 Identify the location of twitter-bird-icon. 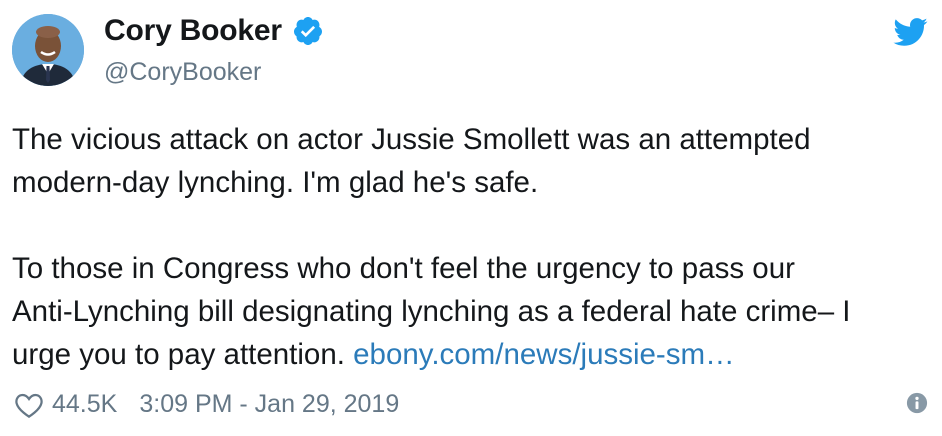
(910, 32).